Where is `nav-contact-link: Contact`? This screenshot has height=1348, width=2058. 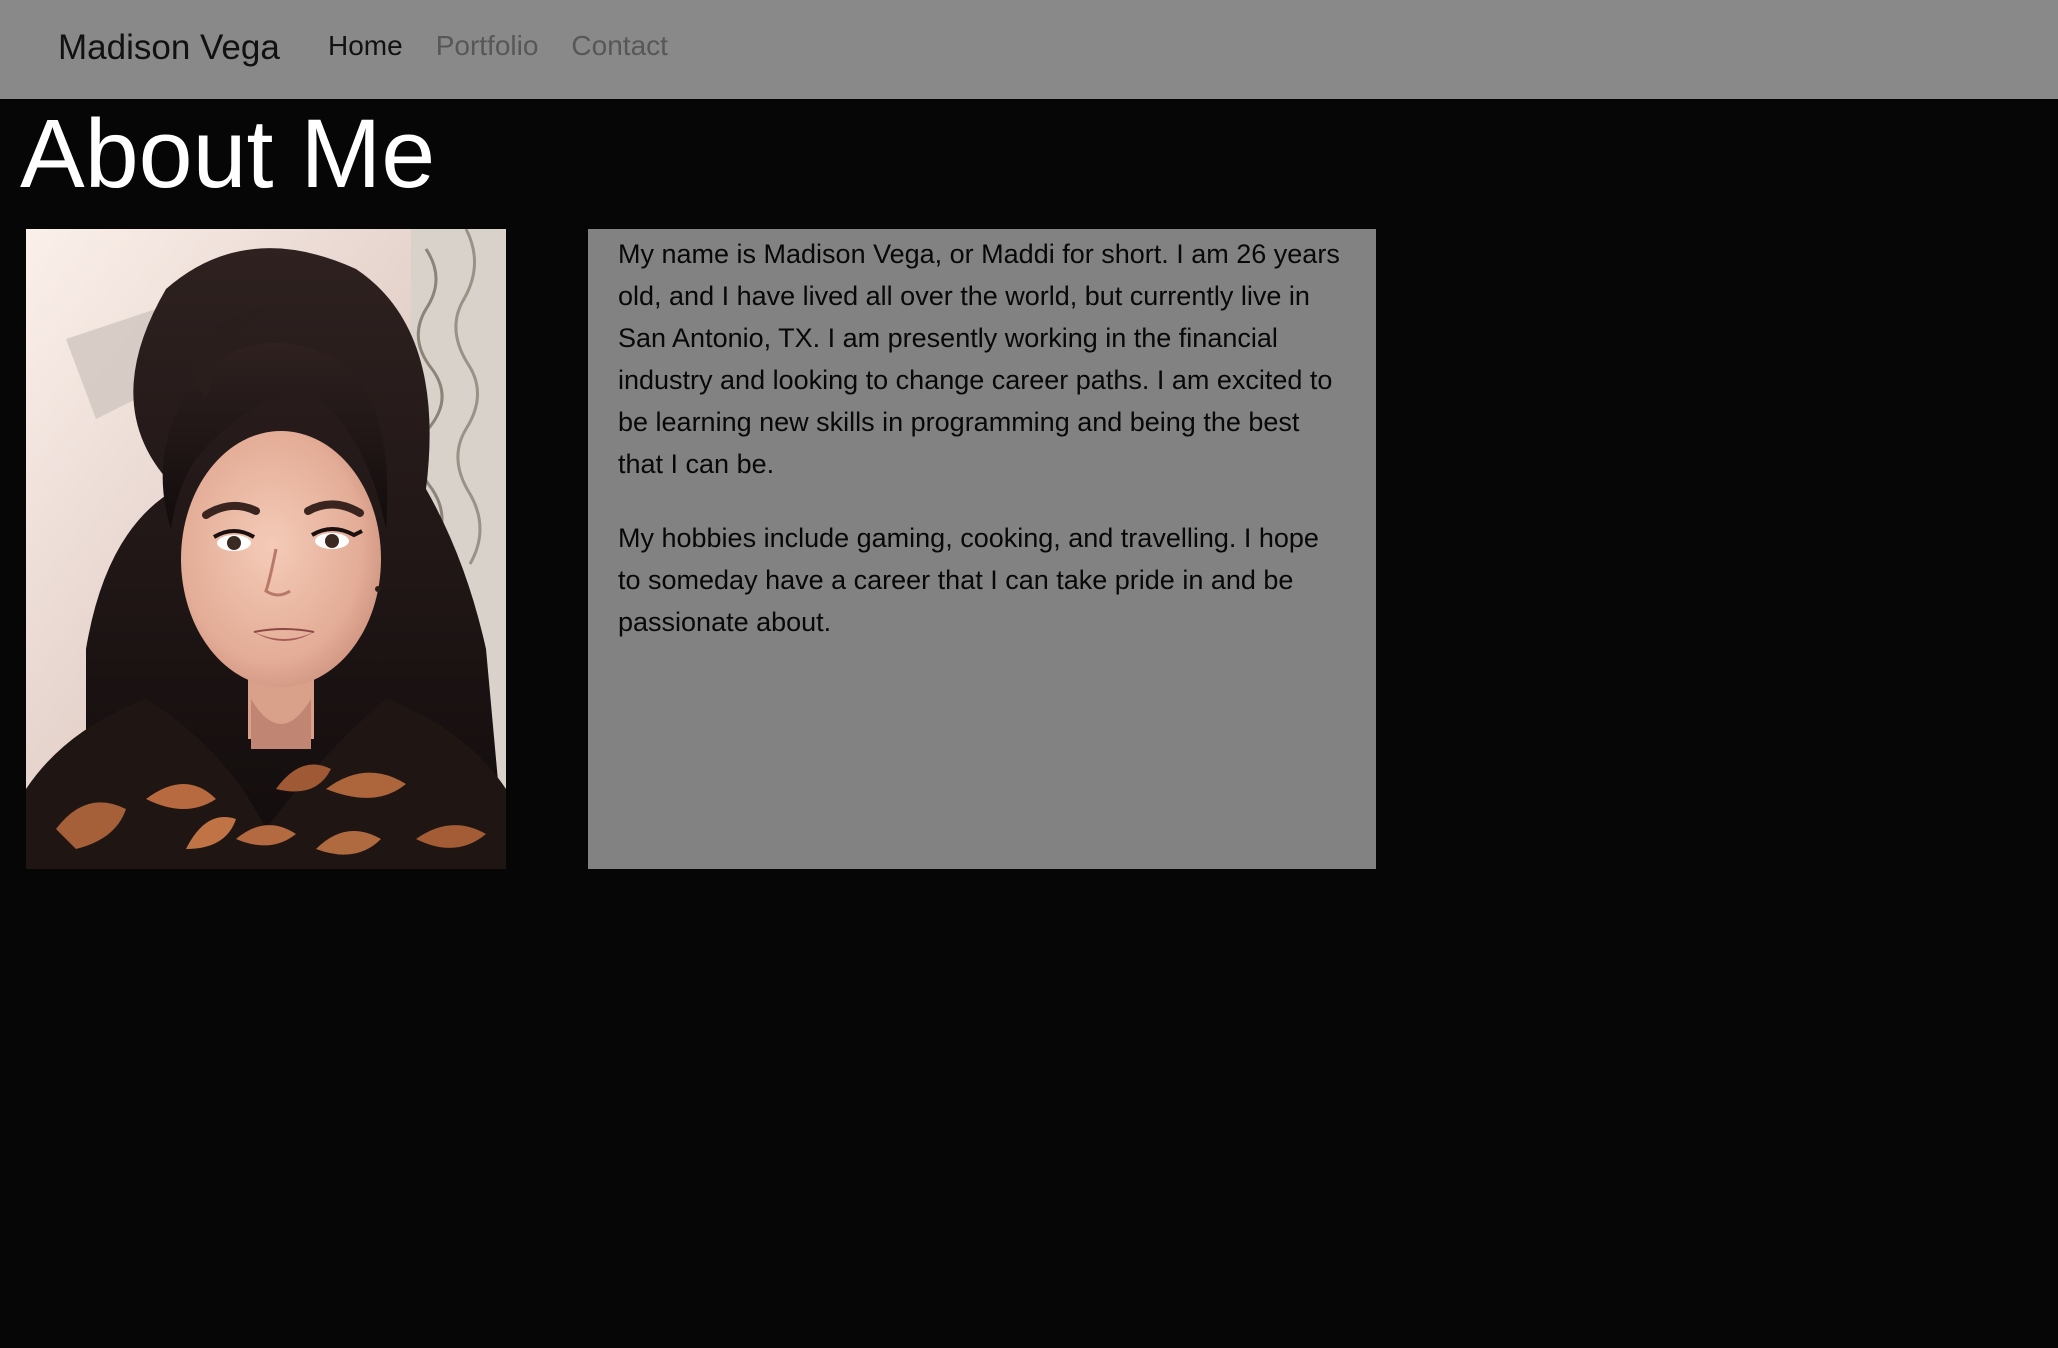 nav-contact-link: Contact is located at coordinates (619, 46).